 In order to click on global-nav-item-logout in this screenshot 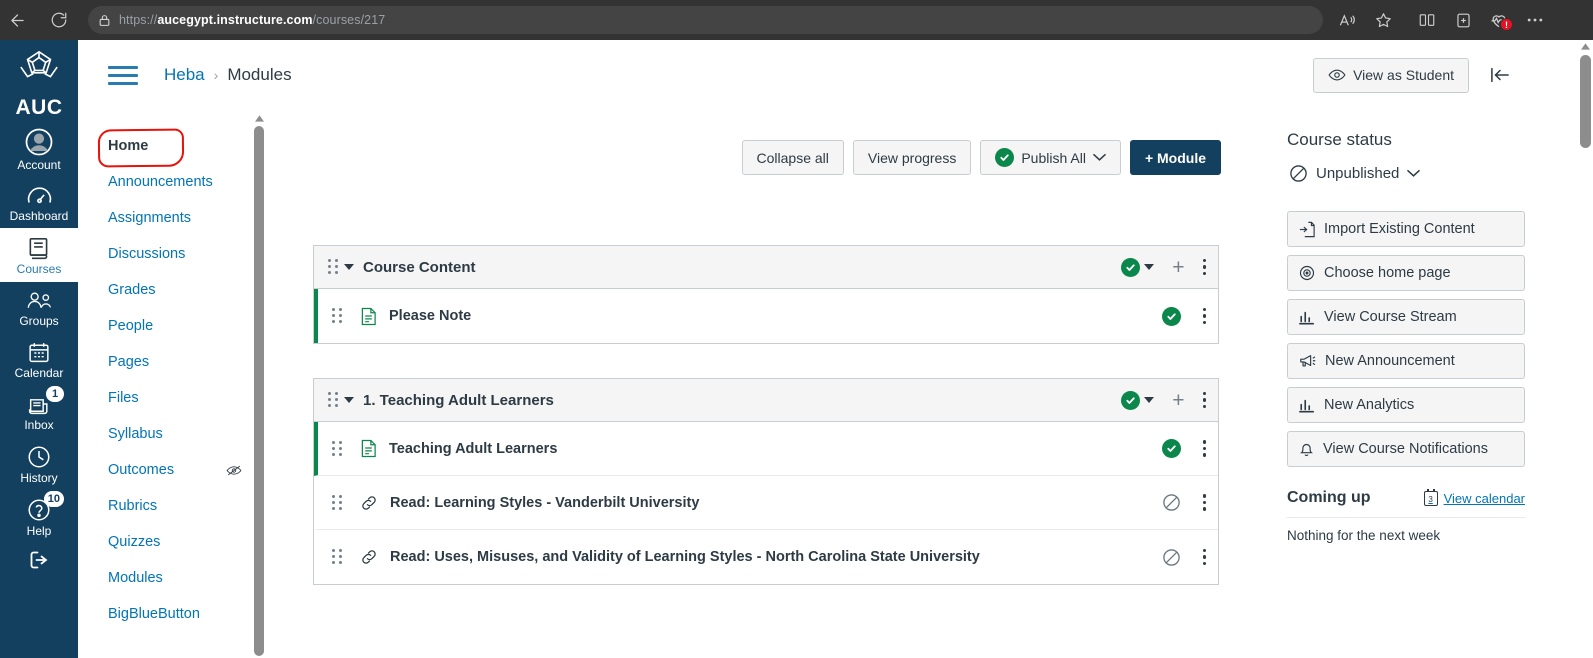, I will do `click(39, 560)`.